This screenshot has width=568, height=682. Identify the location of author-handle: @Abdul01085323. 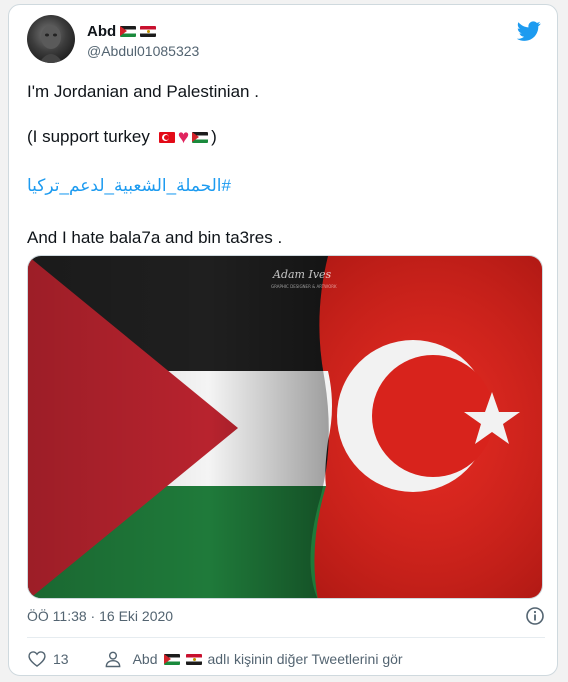
(143, 51).